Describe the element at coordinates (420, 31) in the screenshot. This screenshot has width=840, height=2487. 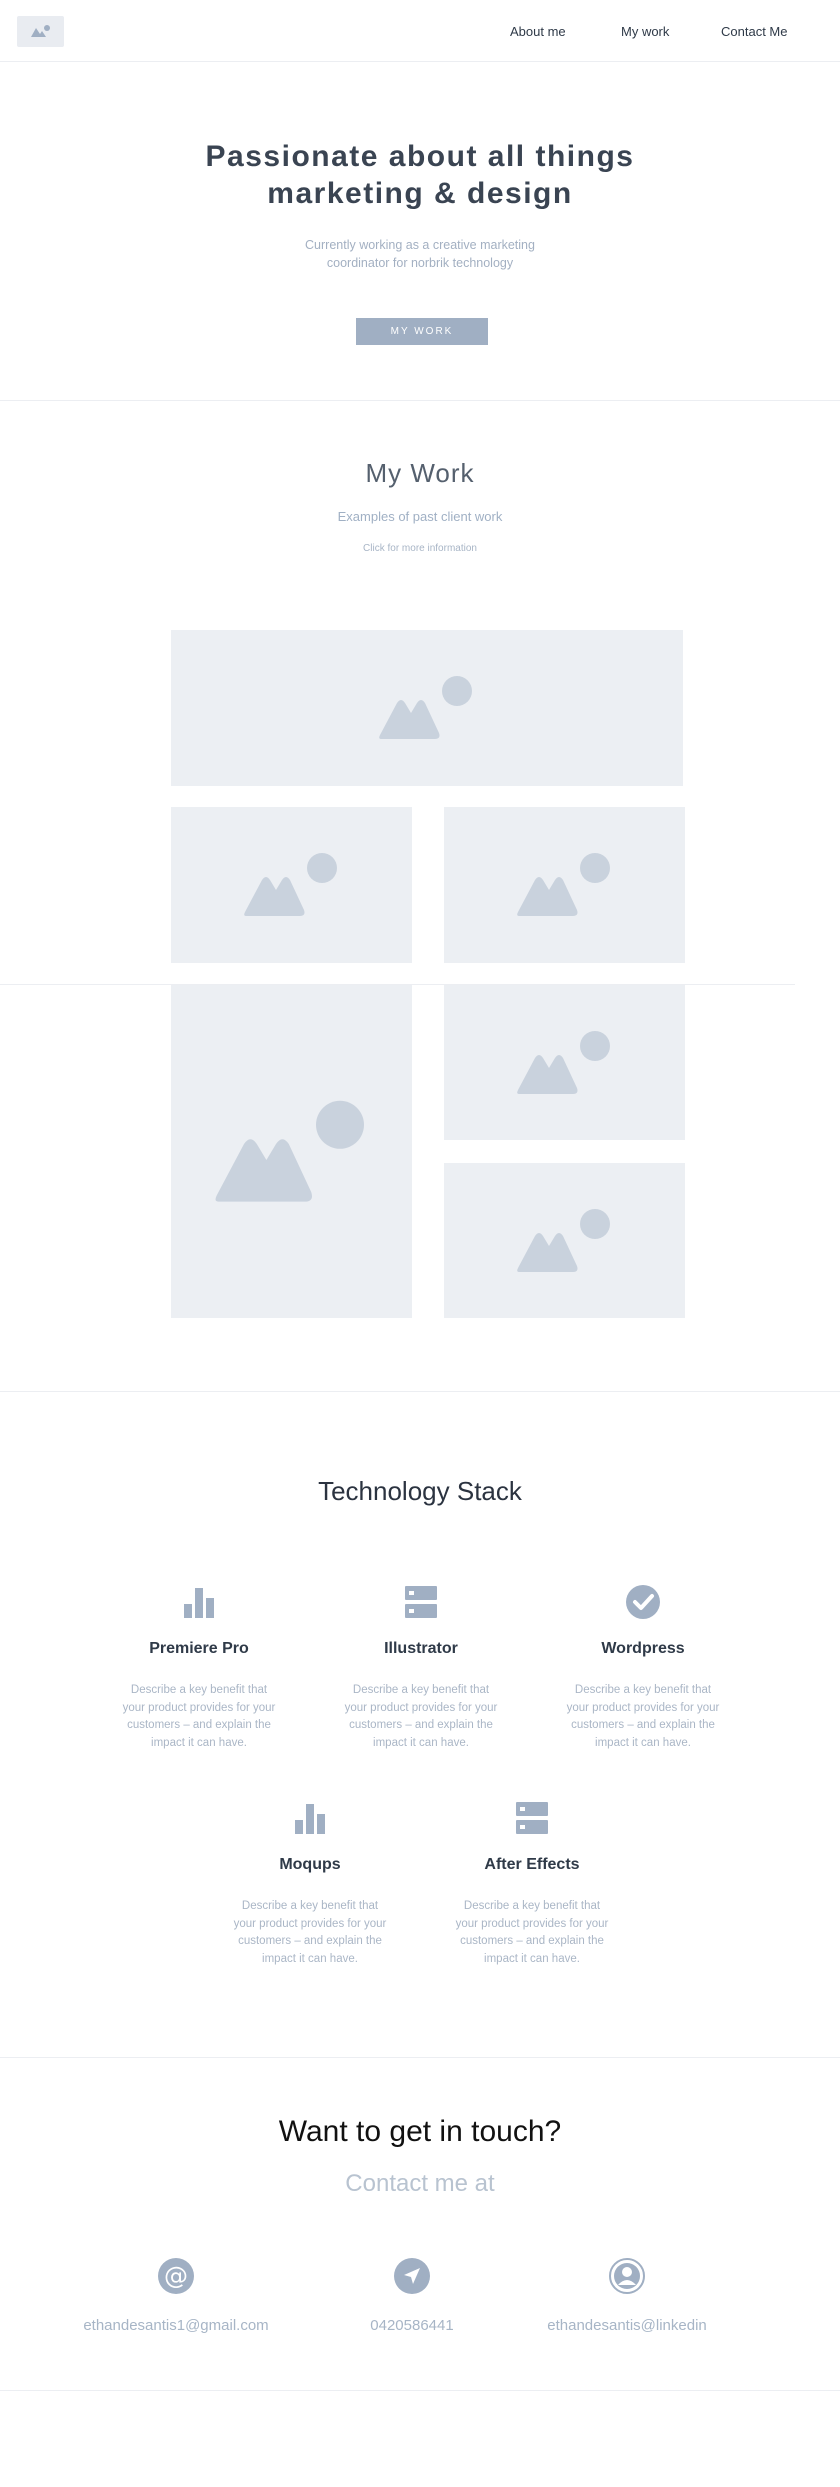
I see `top-nav: About me My work Contact Me` at that location.